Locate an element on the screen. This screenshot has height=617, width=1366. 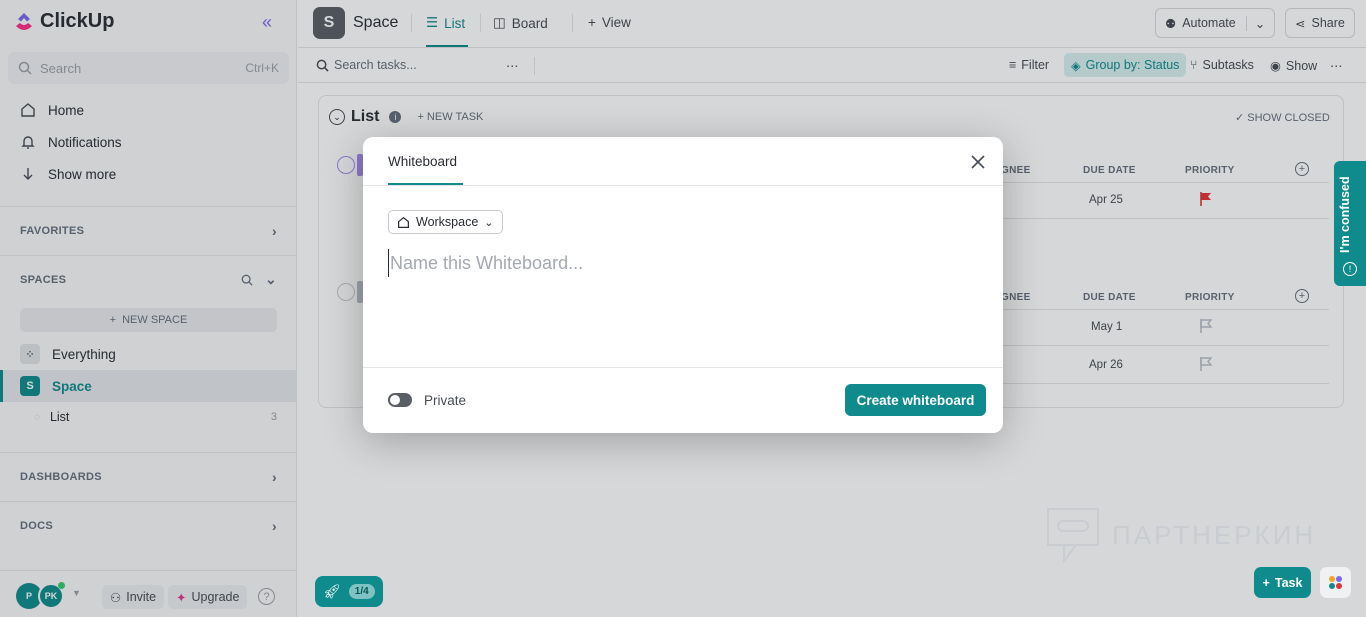
chevron-down-icon: ⌄ is located at coordinates (489, 222).